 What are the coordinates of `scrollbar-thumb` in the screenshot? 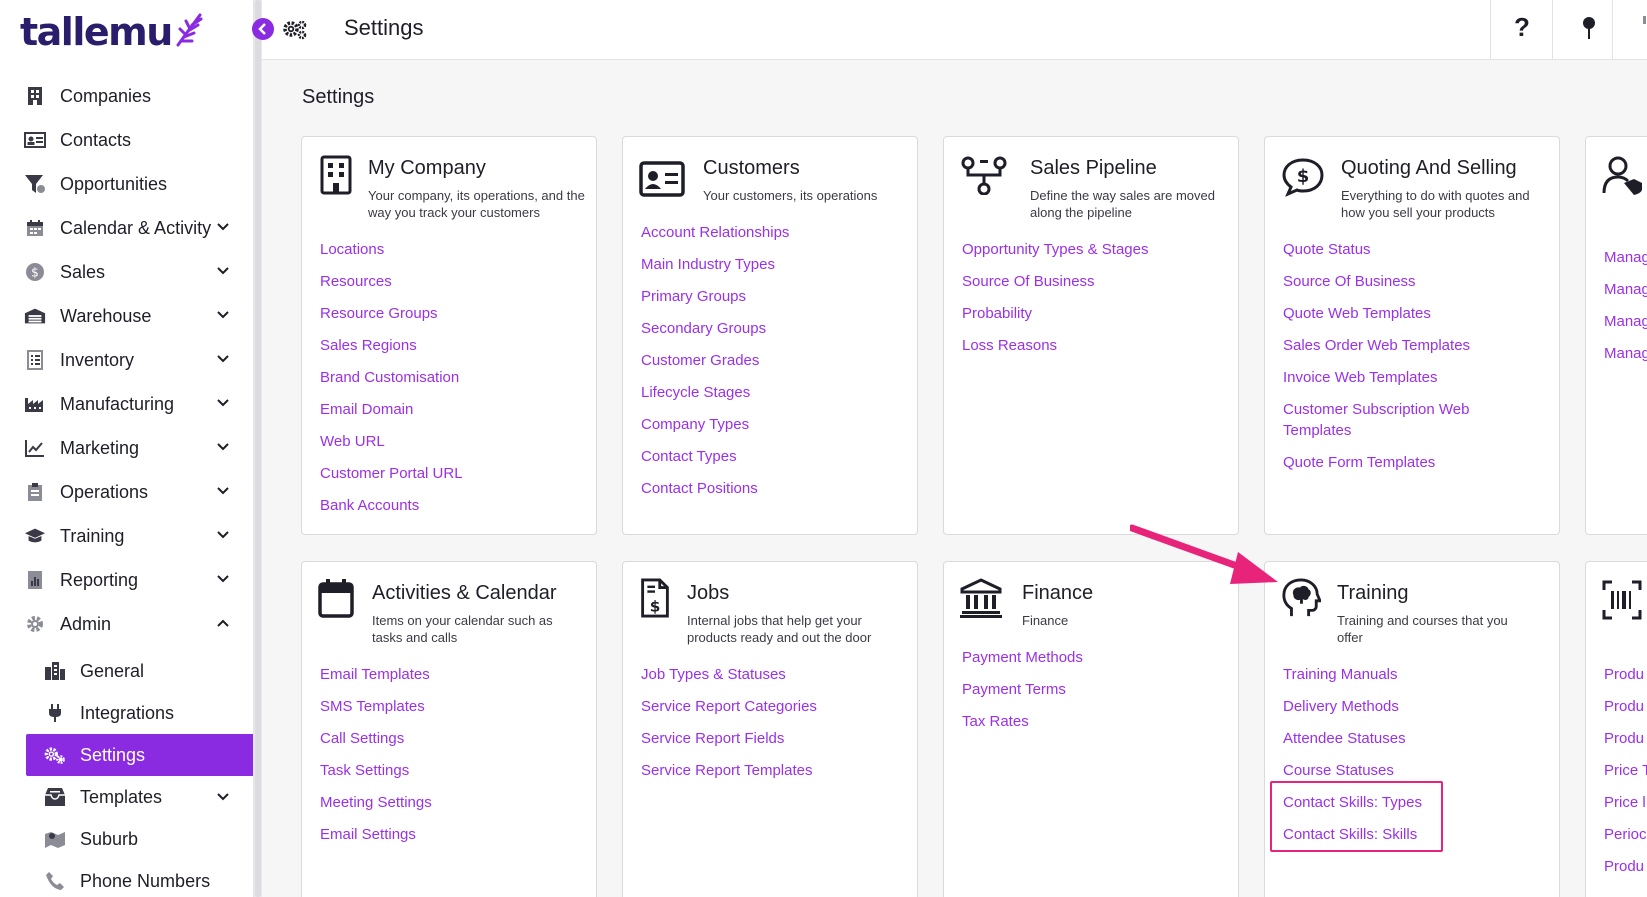 It's located at (258, 448).